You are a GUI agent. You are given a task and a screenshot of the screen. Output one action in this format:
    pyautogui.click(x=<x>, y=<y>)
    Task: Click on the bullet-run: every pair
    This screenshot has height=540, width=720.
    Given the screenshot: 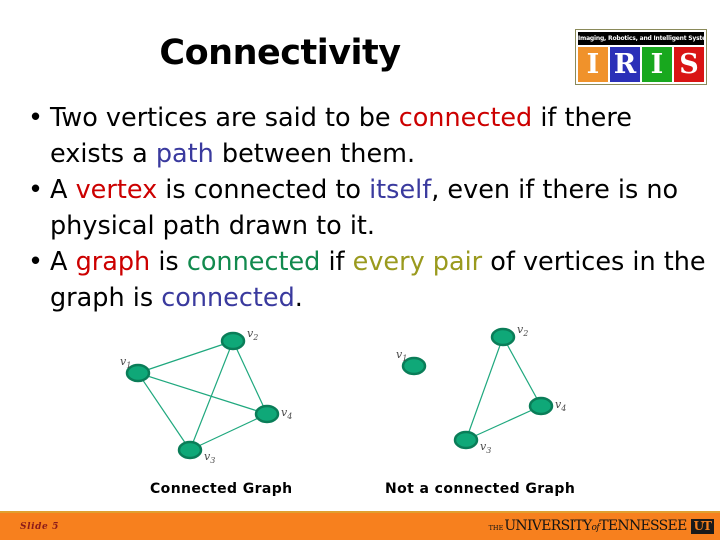 What is the action you would take?
    pyautogui.click(x=417, y=262)
    